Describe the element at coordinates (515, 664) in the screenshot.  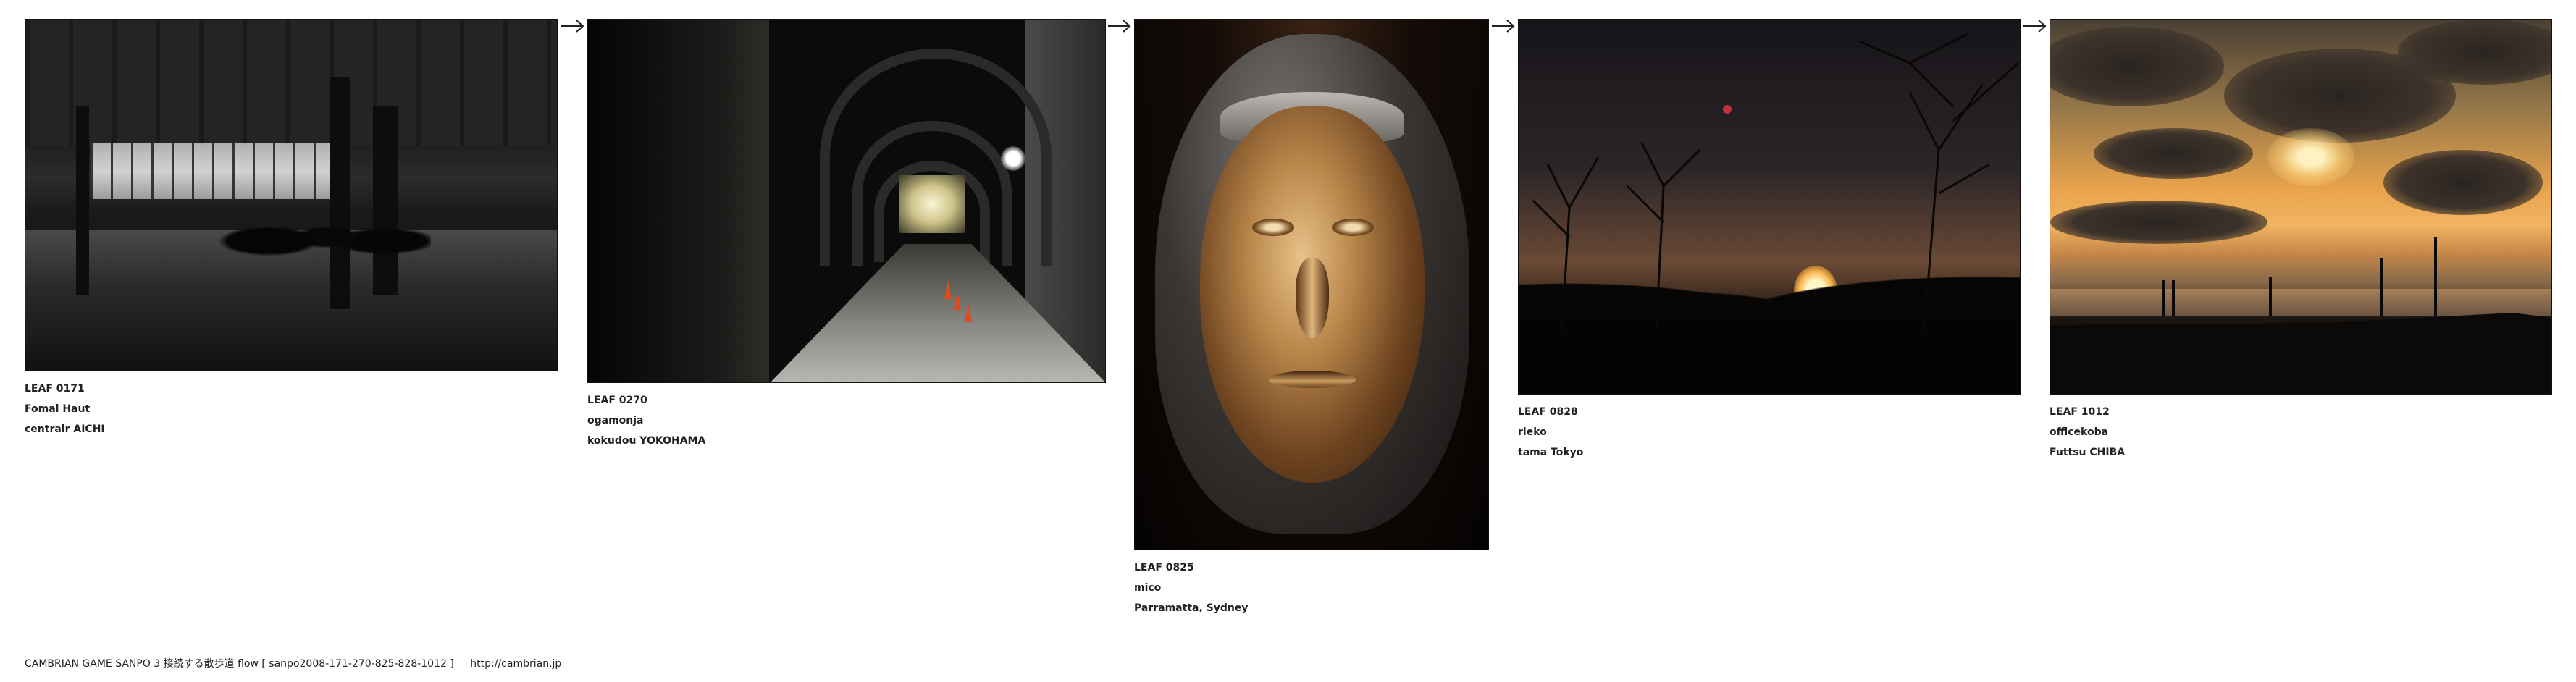
I see `footer-link: http://cambrian.jp` at that location.